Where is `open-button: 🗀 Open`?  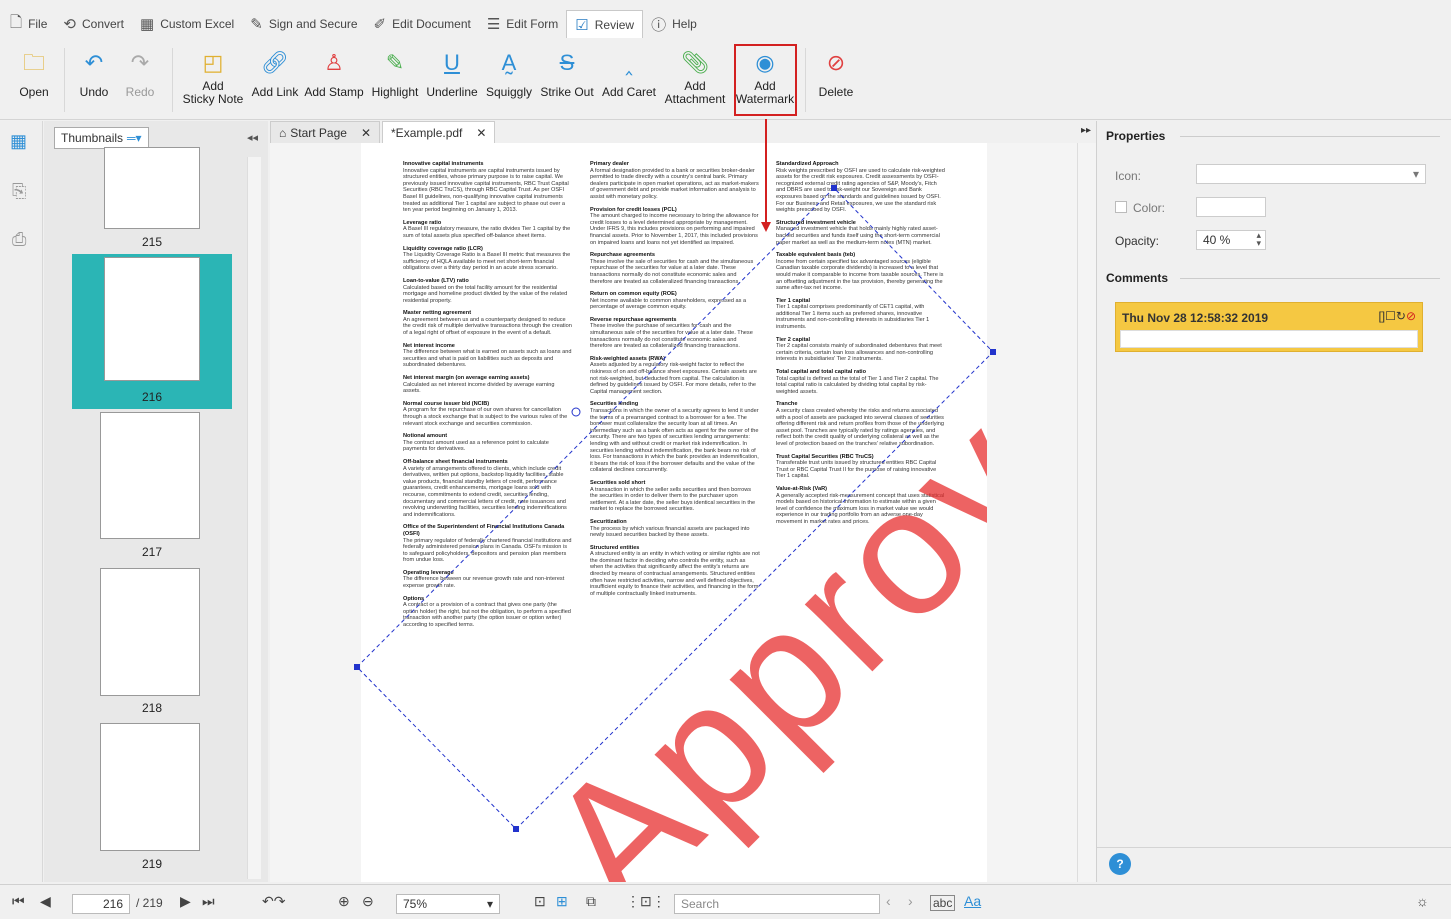 open-button: 🗀 Open is located at coordinates (34, 79).